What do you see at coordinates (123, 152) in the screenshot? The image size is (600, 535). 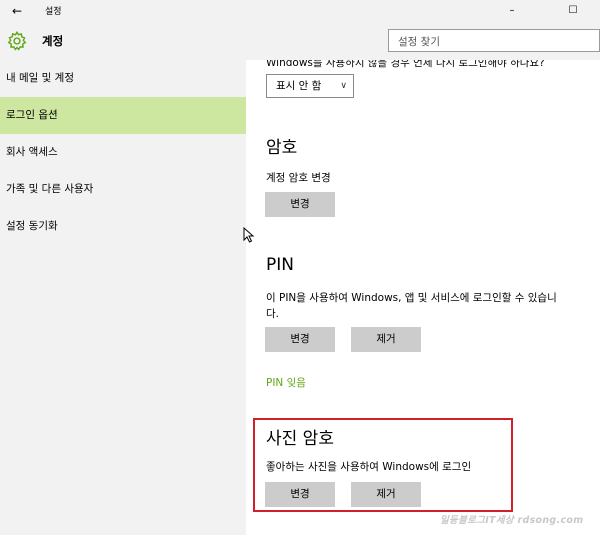 I see `sidebar-item-work-access: 회사 액세스` at bounding box center [123, 152].